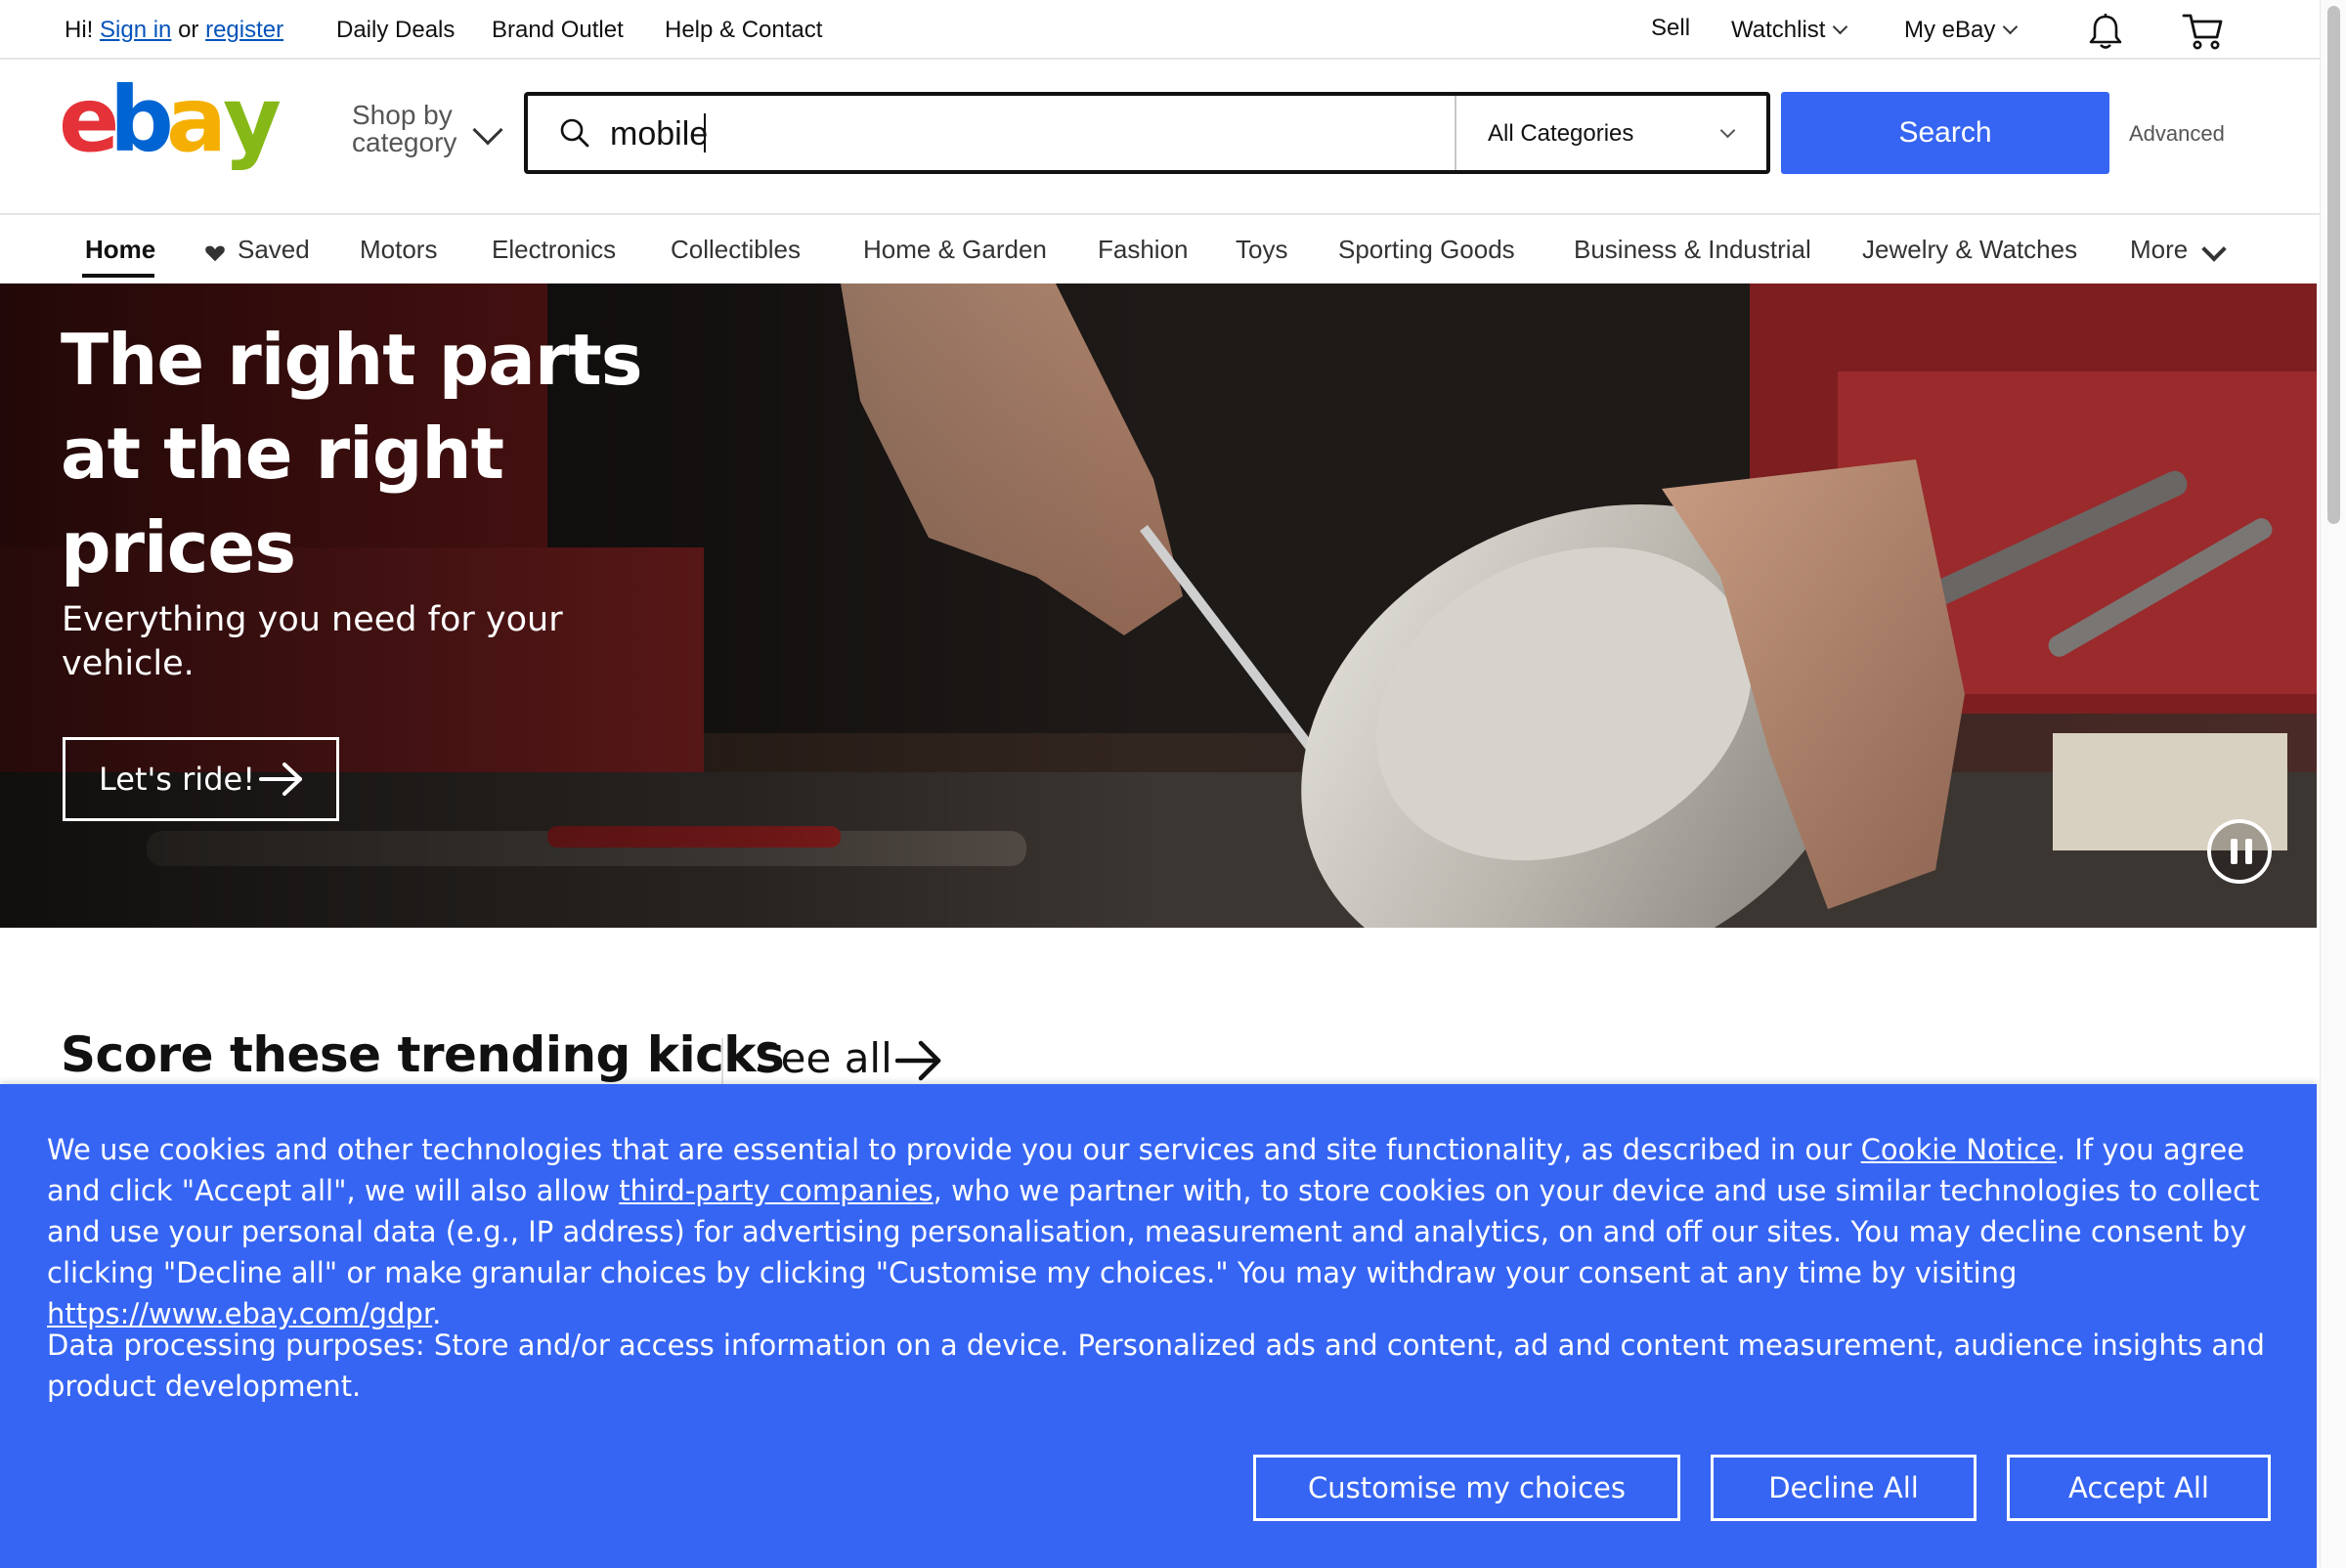 Image resolution: width=2346 pixels, height=1568 pixels. Describe the element at coordinates (705, 132) in the screenshot. I see `text-cursor` at that location.